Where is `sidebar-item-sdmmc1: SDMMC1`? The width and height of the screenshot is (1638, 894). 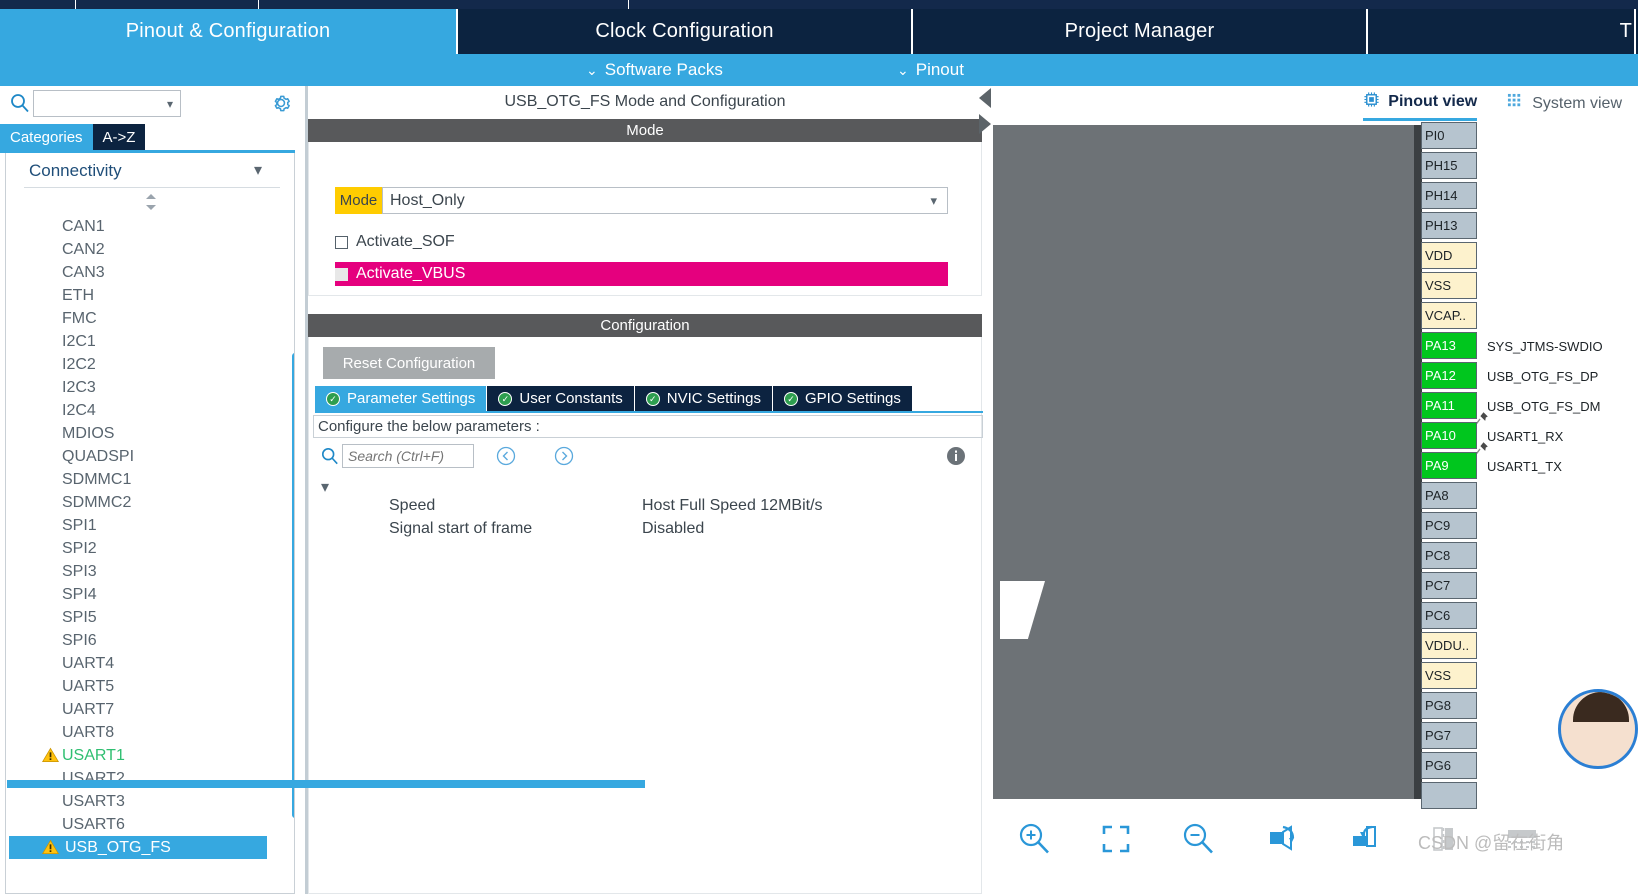 sidebar-item-sdmmc1: SDMMC1 is located at coordinates (150, 479).